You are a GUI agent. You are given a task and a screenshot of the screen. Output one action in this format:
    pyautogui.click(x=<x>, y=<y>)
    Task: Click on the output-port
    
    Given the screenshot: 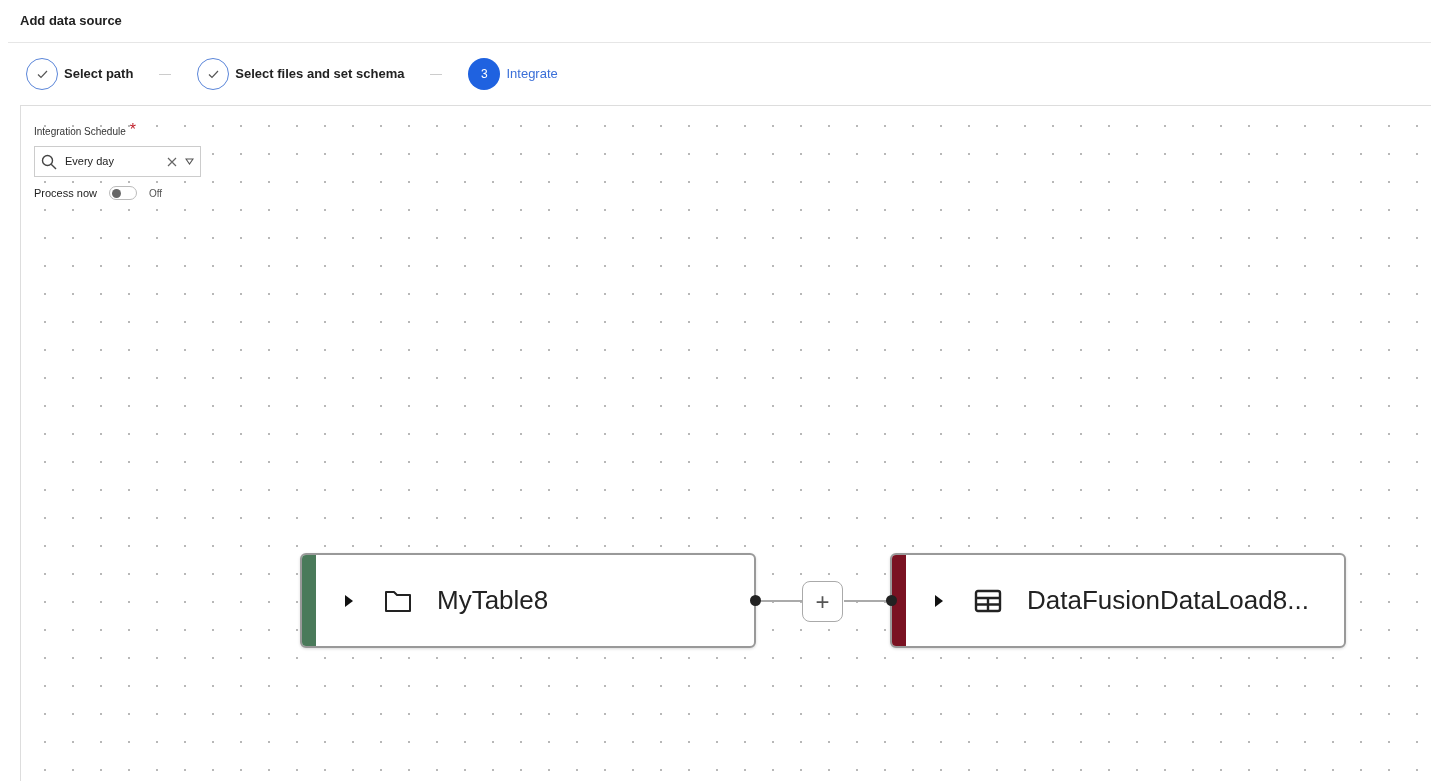 What is the action you would take?
    pyautogui.click(x=755, y=600)
    